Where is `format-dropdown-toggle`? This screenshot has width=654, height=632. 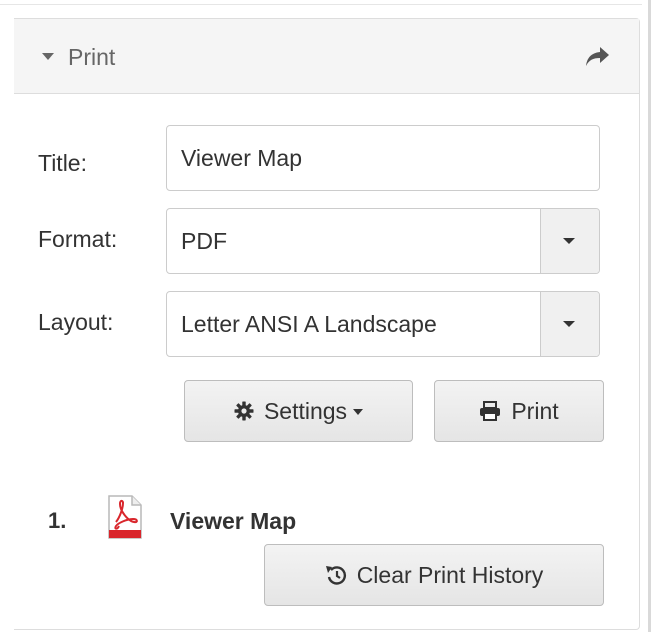 format-dropdown-toggle is located at coordinates (569, 241).